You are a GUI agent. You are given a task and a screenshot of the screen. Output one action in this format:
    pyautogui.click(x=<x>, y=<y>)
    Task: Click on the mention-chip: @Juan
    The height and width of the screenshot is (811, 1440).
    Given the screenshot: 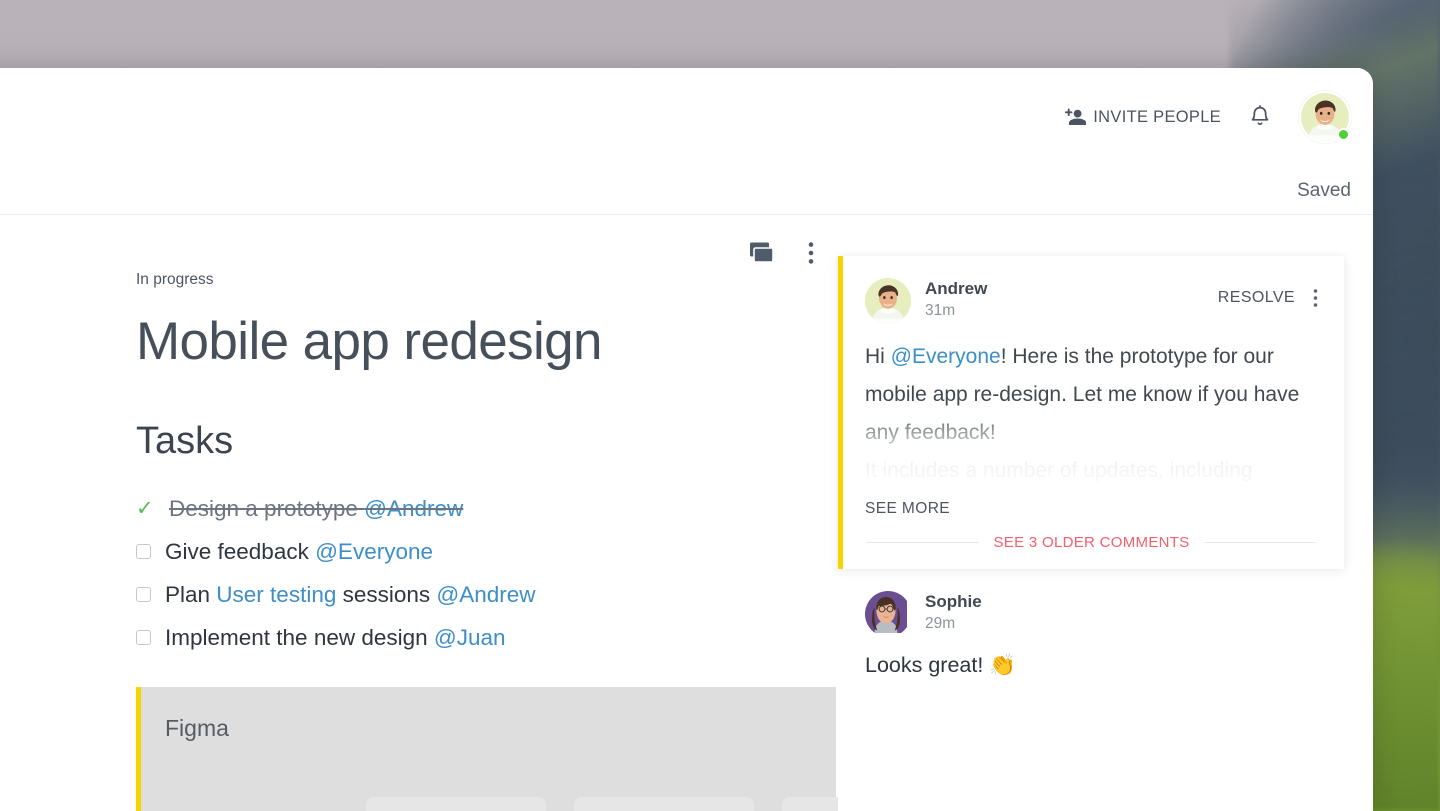 What is the action you would take?
    pyautogui.click(x=470, y=637)
    